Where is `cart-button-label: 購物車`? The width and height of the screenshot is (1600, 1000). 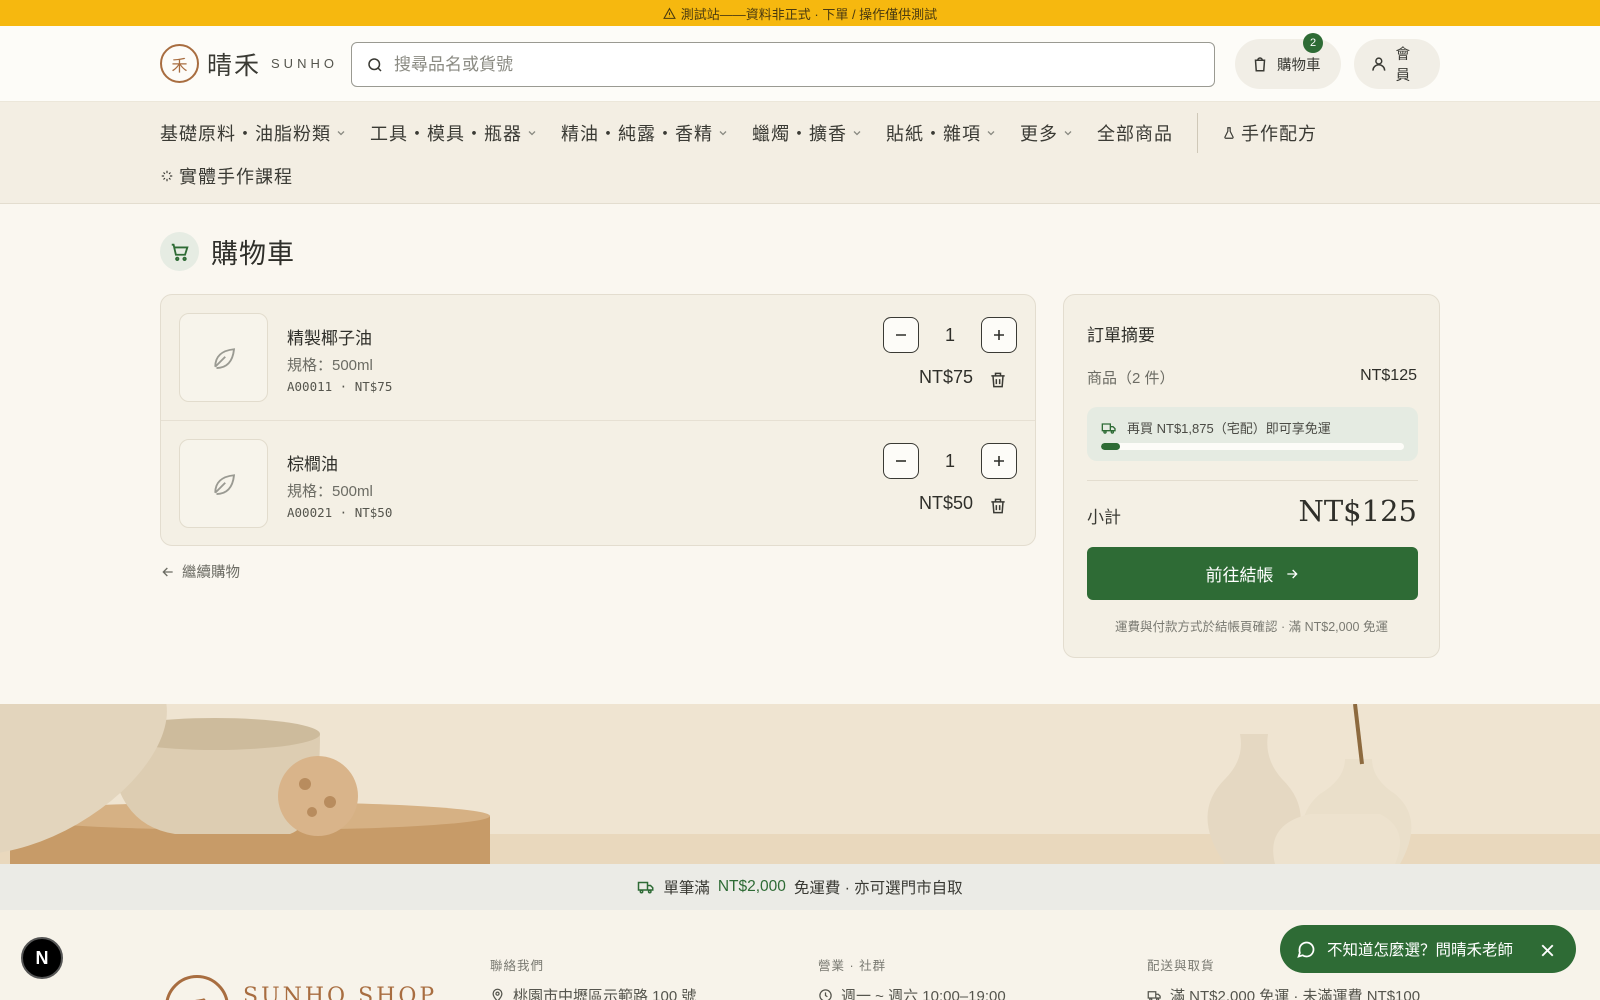
cart-button-label: 購物車 is located at coordinates (1299, 65).